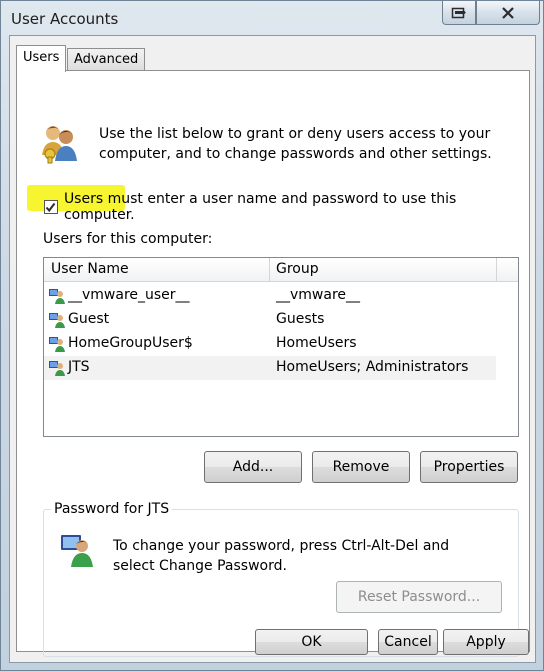 The height and width of the screenshot is (671, 544). Describe the element at coordinates (270, 296) in the screenshot. I see `table-row: __vmware_user__ __vmware__` at that location.